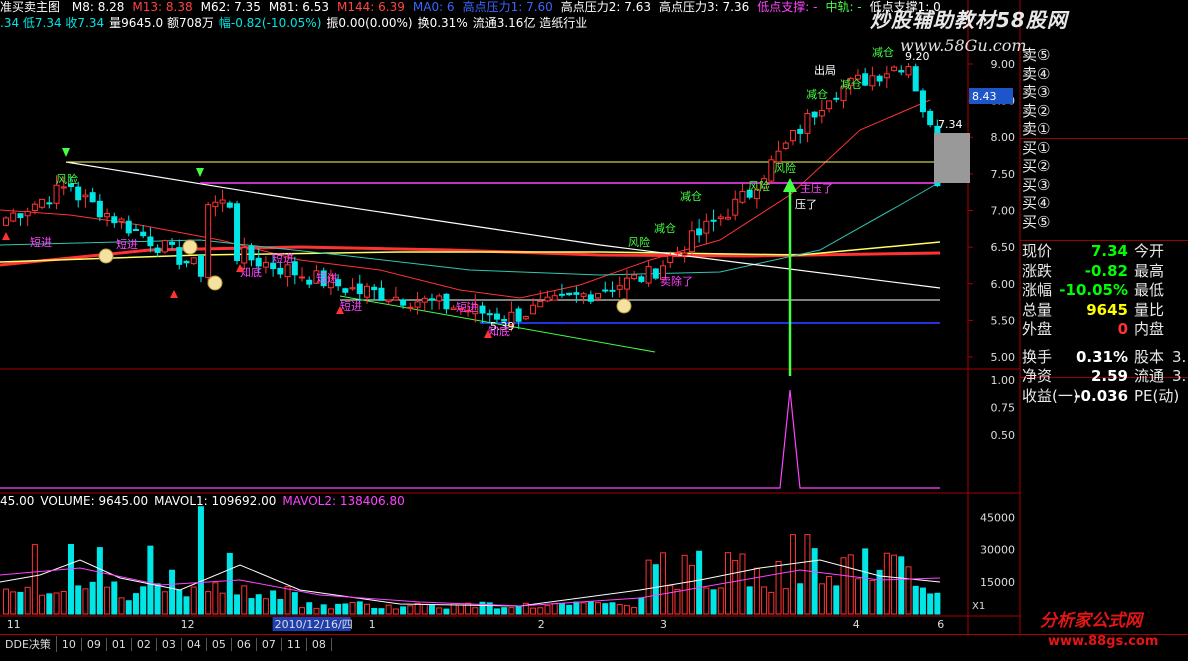 This screenshot has width=1188, height=661. I want to click on formula-tab: DDE决策, so click(28, 644).